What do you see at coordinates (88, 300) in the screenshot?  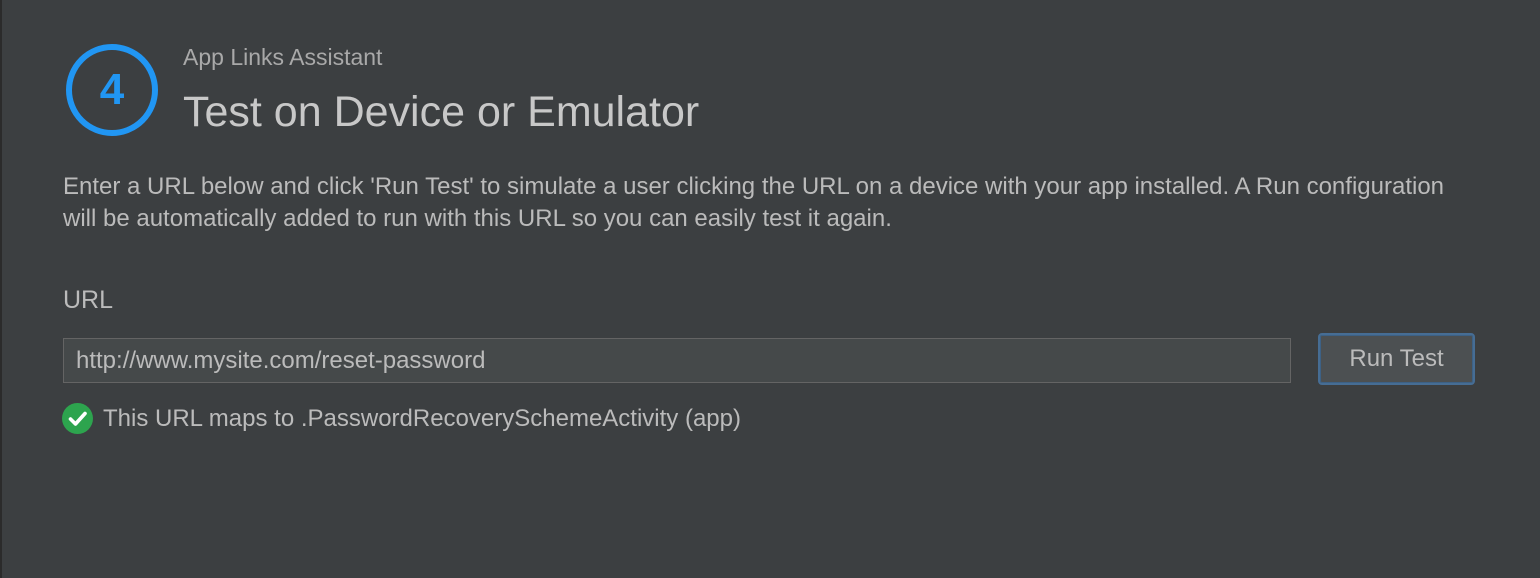 I see `url-label: URL` at bounding box center [88, 300].